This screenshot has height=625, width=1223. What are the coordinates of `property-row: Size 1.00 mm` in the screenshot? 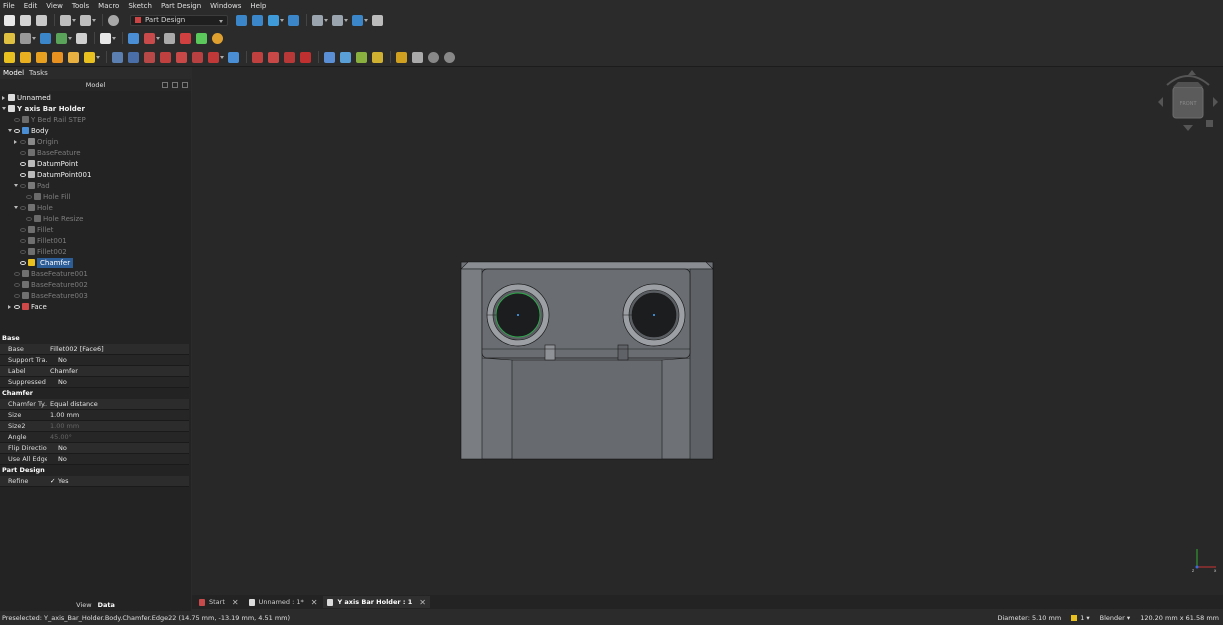 It's located at (94, 415).